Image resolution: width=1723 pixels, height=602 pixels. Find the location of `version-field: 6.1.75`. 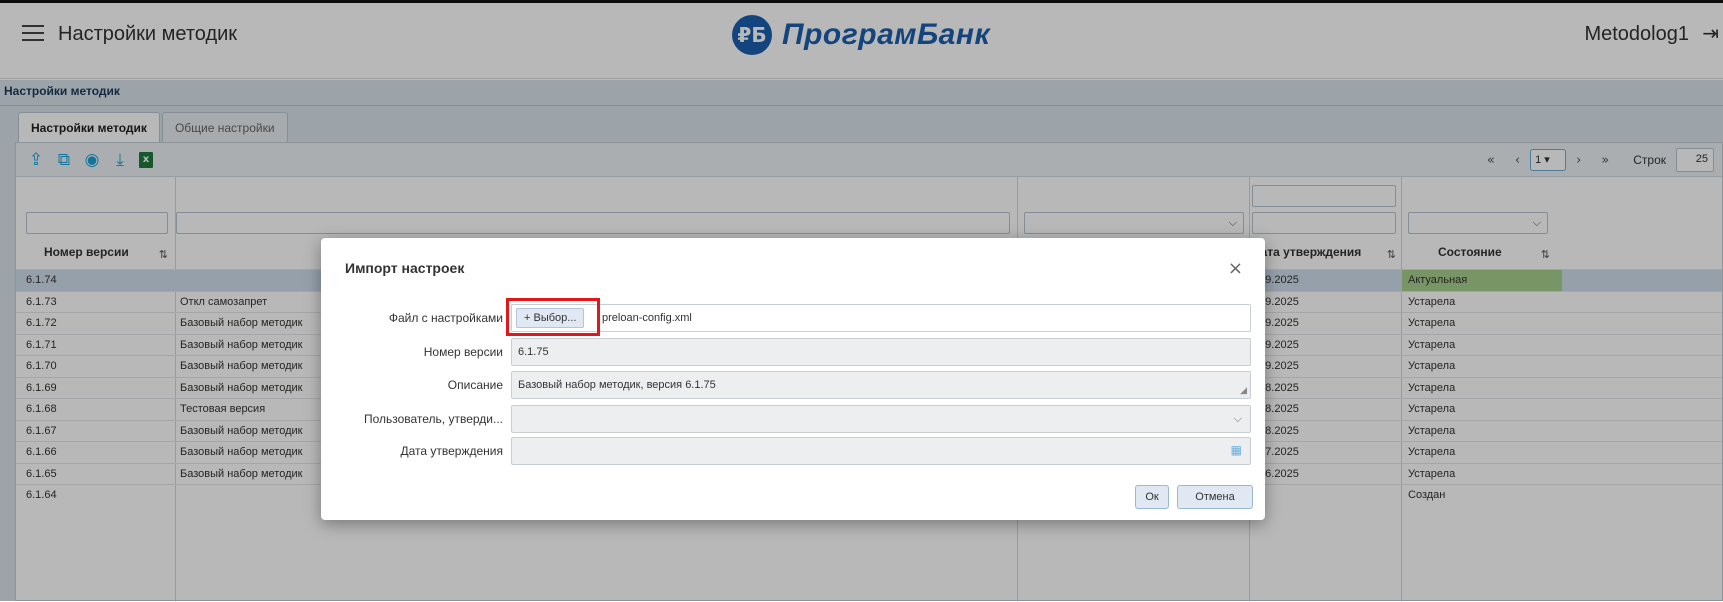

version-field: 6.1.75 is located at coordinates (881, 352).